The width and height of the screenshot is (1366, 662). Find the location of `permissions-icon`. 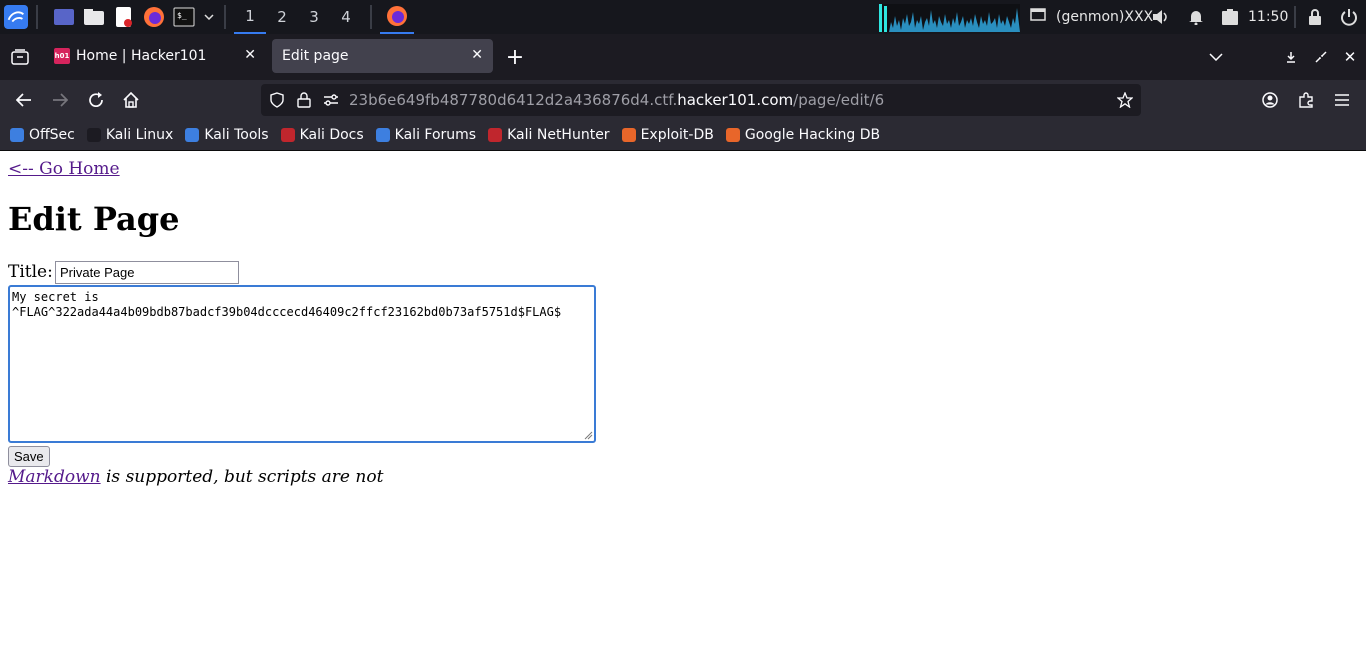

permissions-icon is located at coordinates (331, 100).